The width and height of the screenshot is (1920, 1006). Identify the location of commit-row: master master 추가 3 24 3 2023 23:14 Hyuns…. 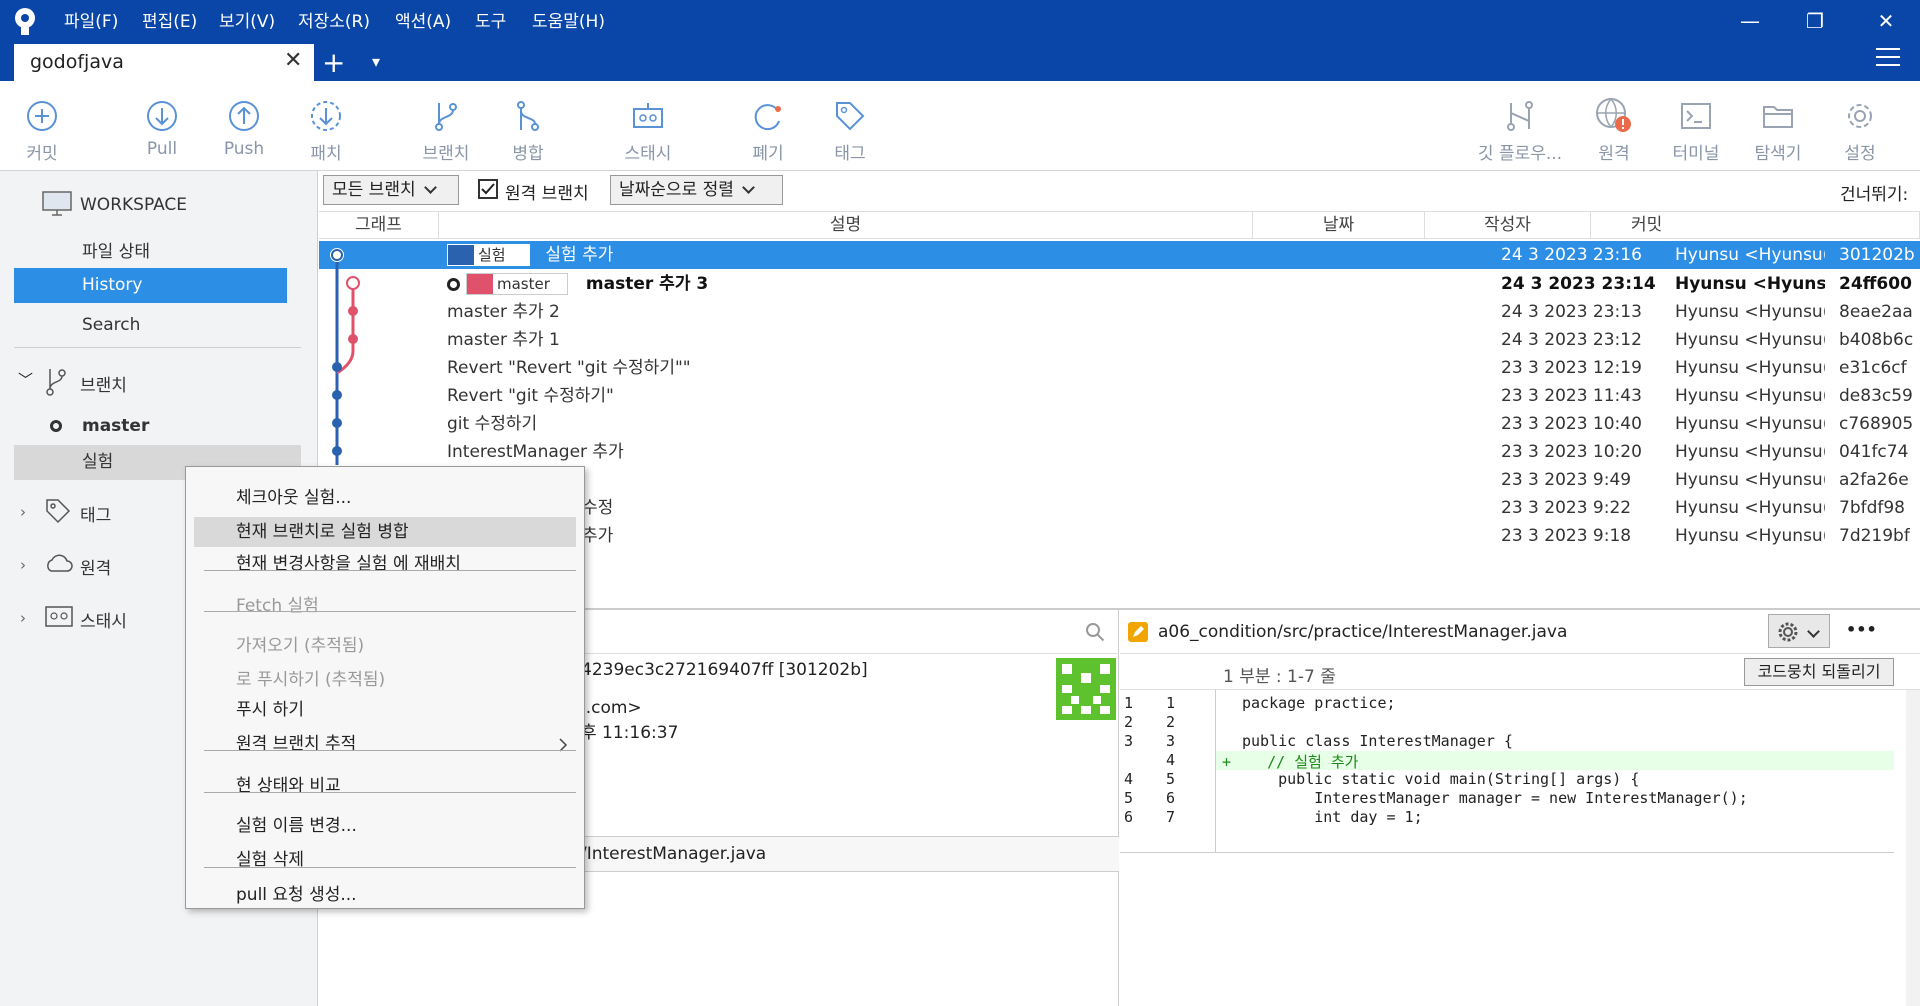
(1119, 284).